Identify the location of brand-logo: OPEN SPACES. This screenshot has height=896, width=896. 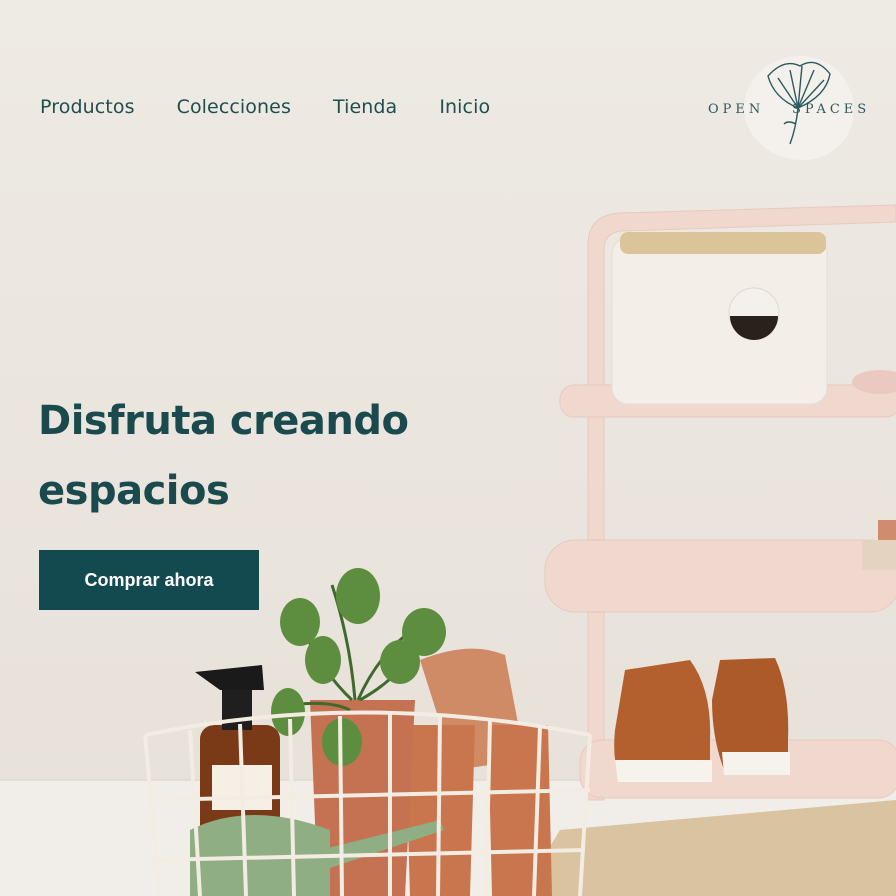
(796, 105).